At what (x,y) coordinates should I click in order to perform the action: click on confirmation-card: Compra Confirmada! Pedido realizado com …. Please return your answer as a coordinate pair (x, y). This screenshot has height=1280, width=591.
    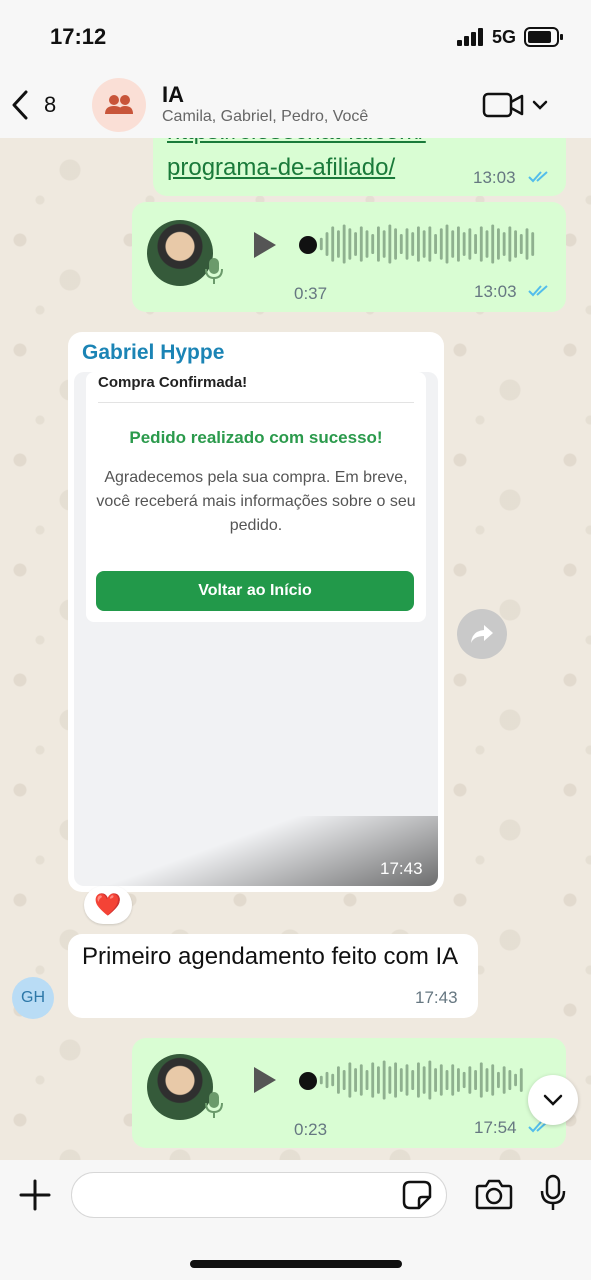
    Looking at the image, I should click on (256, 497).